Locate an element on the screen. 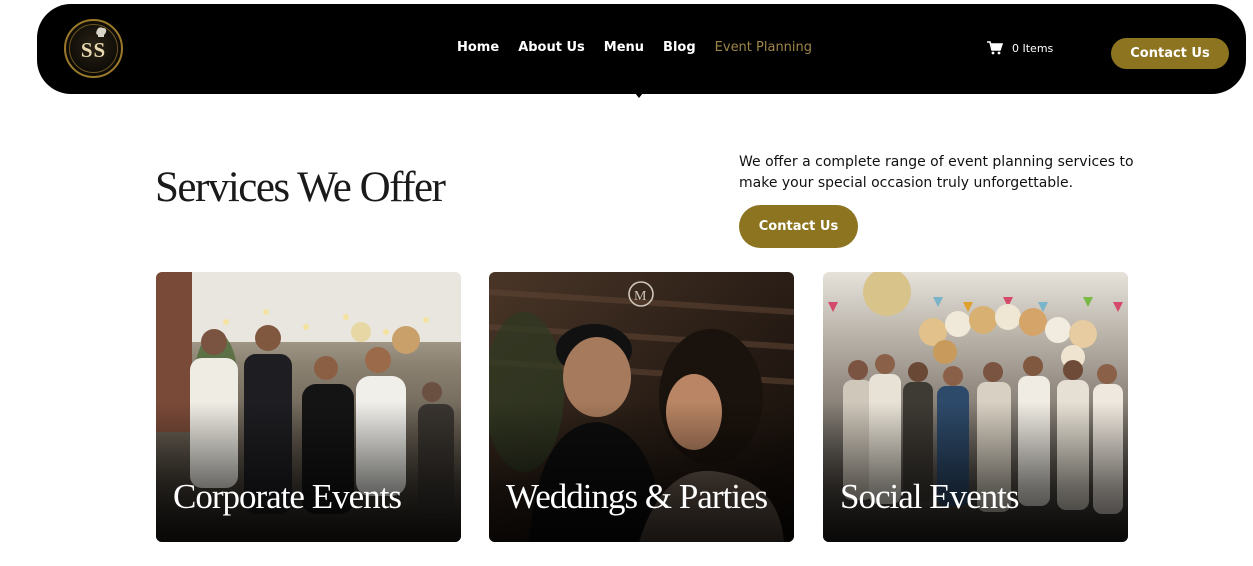 The image size is (1253, 566). cart-link: 0 Items is located at coordinates (1020, 48).